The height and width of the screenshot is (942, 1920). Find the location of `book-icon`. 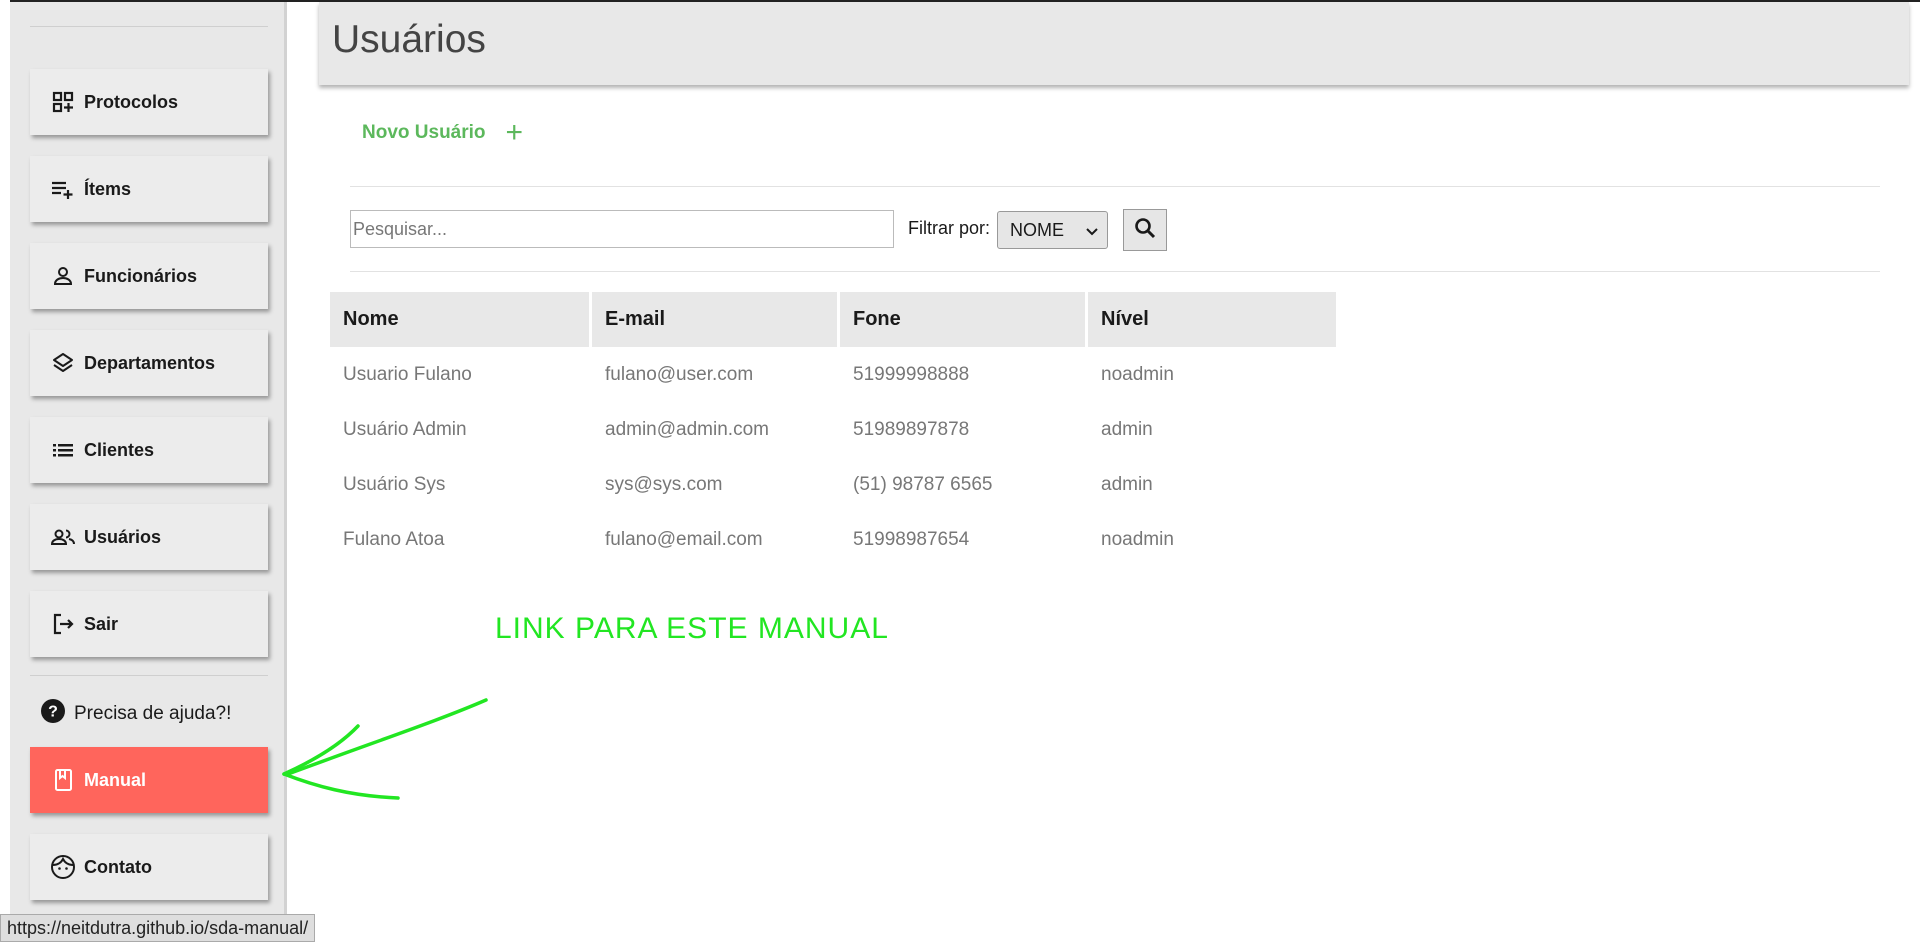

book-icon is located at coordinates (63, 780).